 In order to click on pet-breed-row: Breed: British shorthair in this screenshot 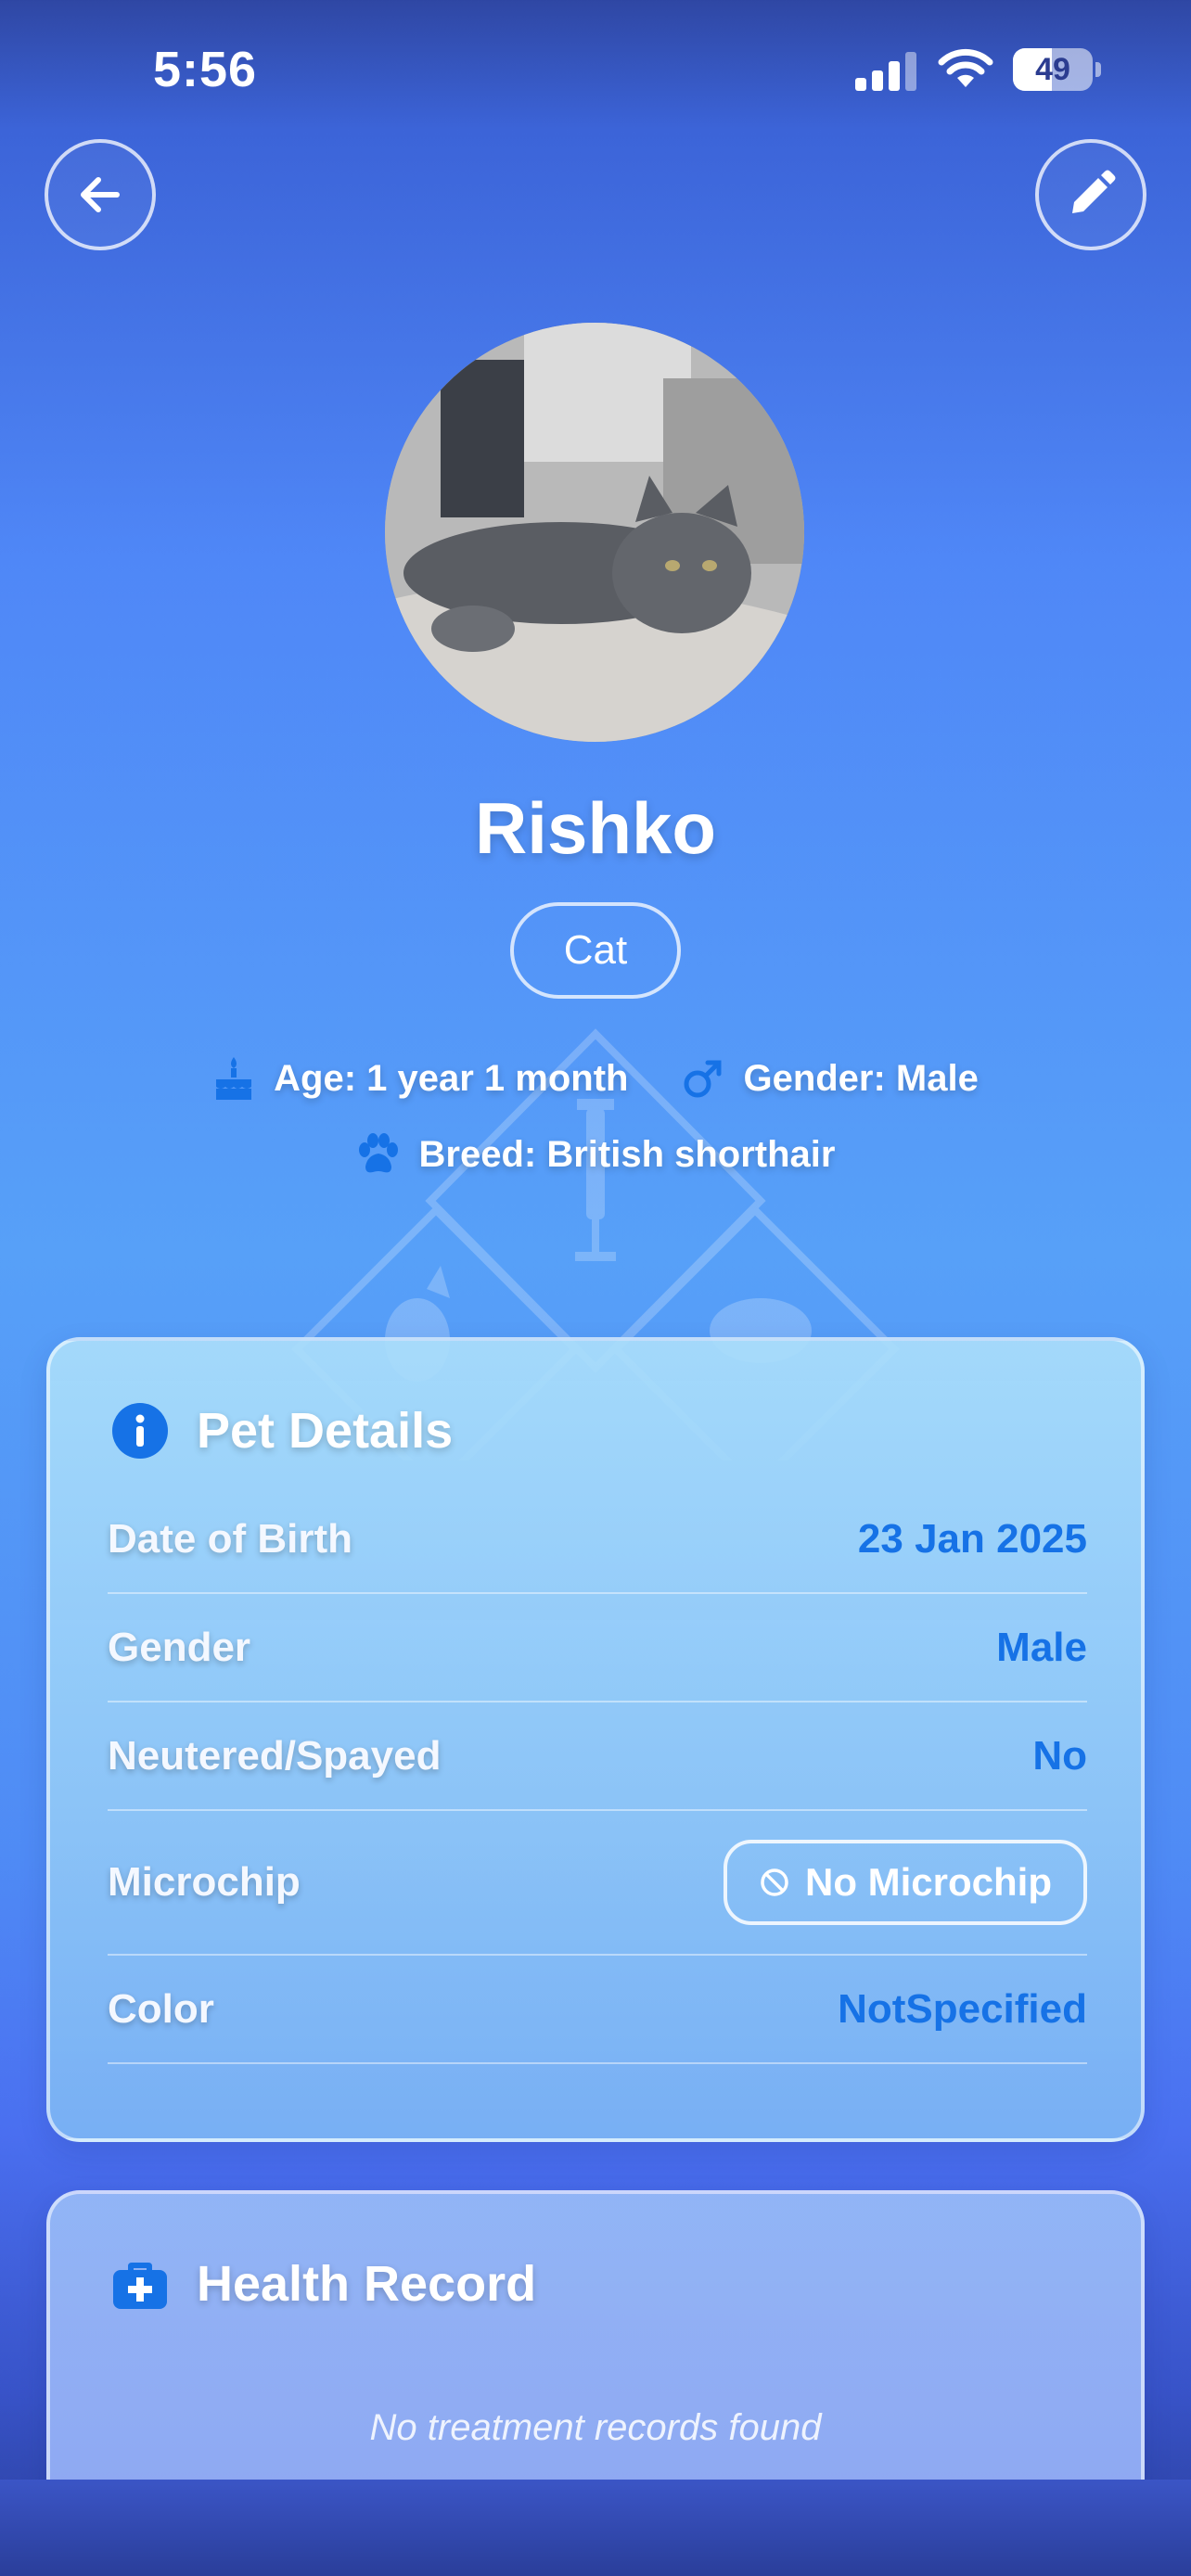, I will do `click(595, 1154)`.